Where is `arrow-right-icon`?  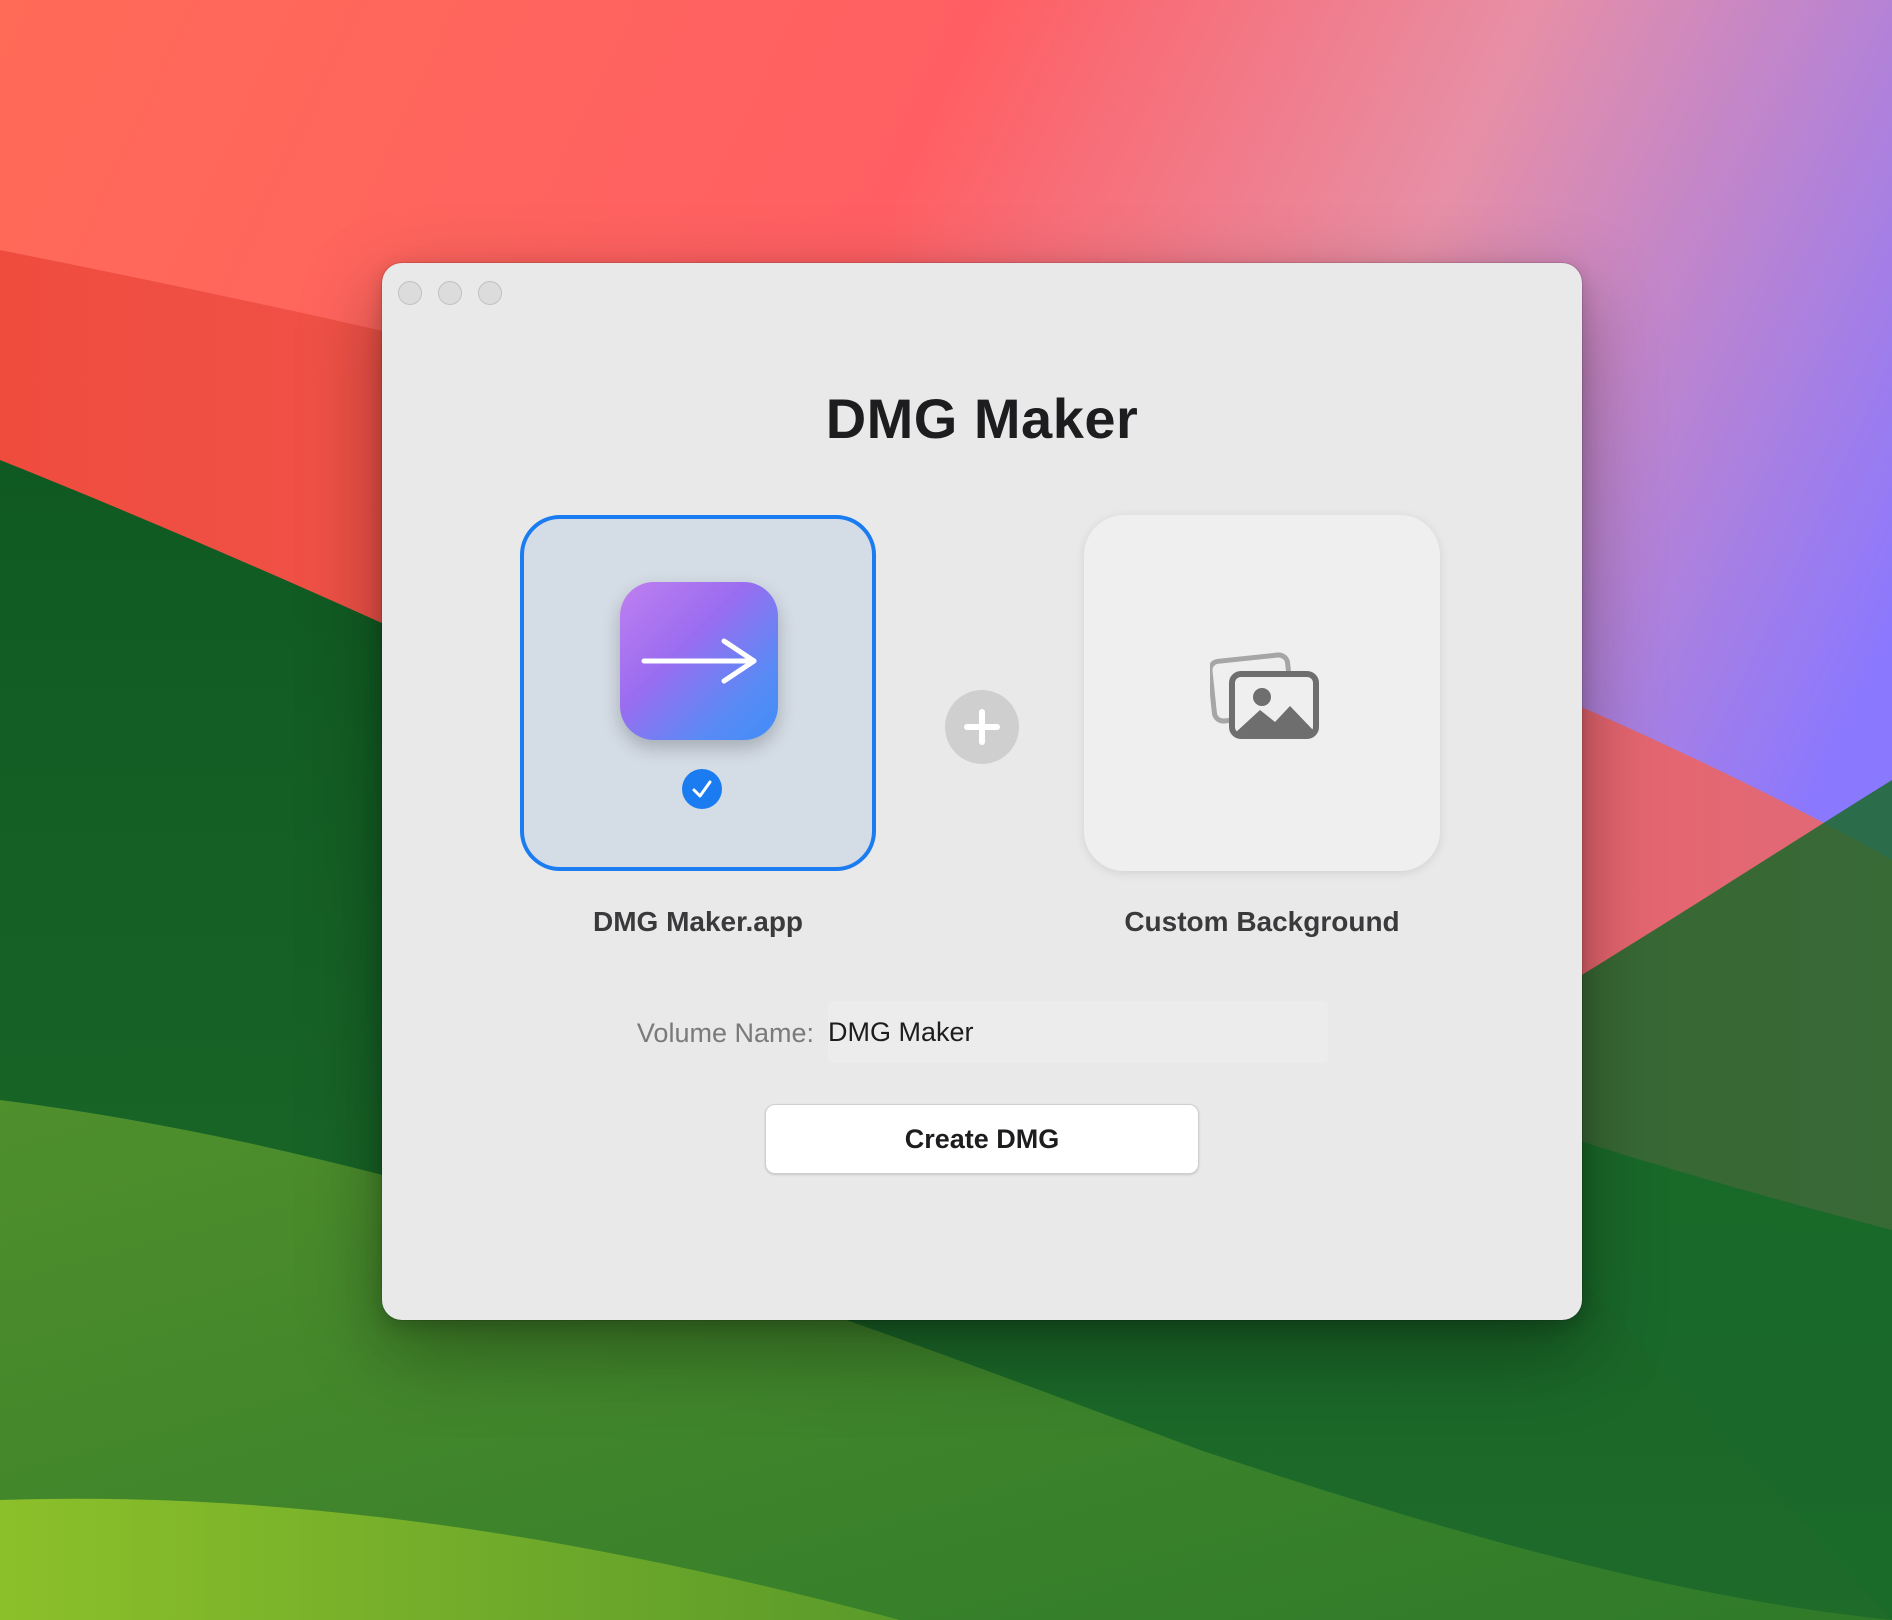
arrow-right-icon is located at coordinates (699, 661).